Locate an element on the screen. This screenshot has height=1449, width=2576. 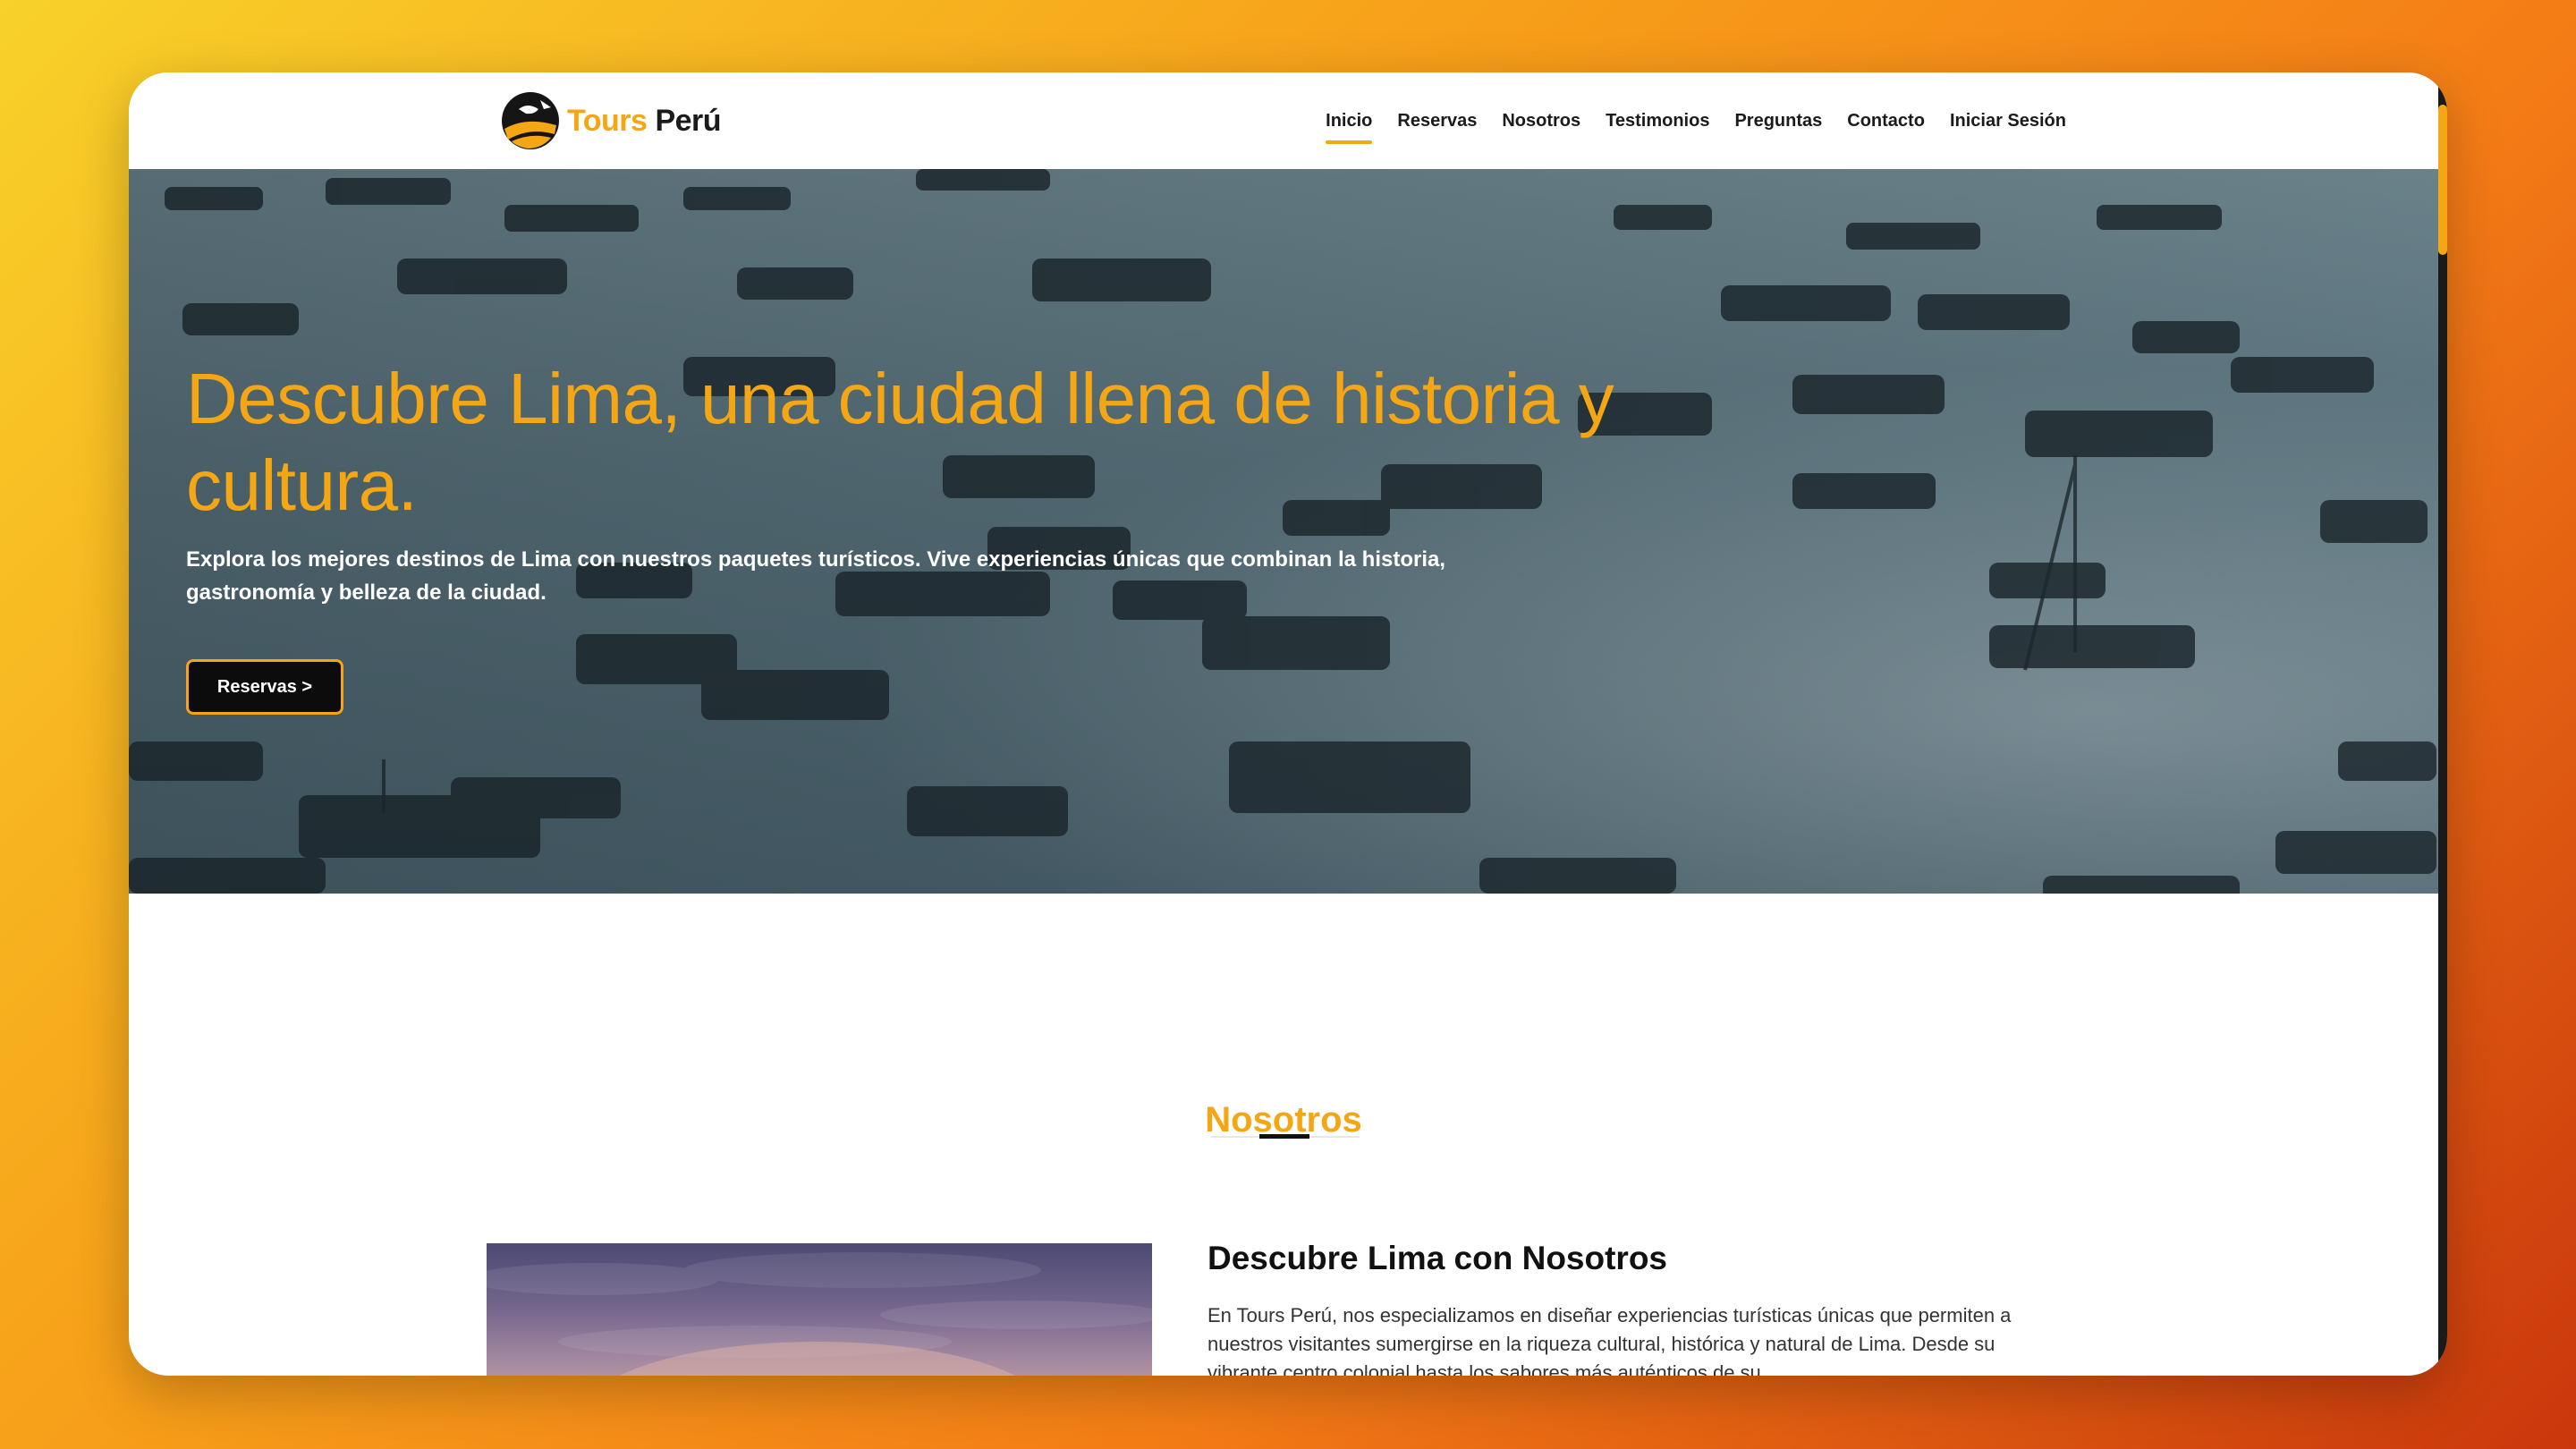
about-heading: Descubre Lima con Nosotros is located at coordinates (1438, 1258).